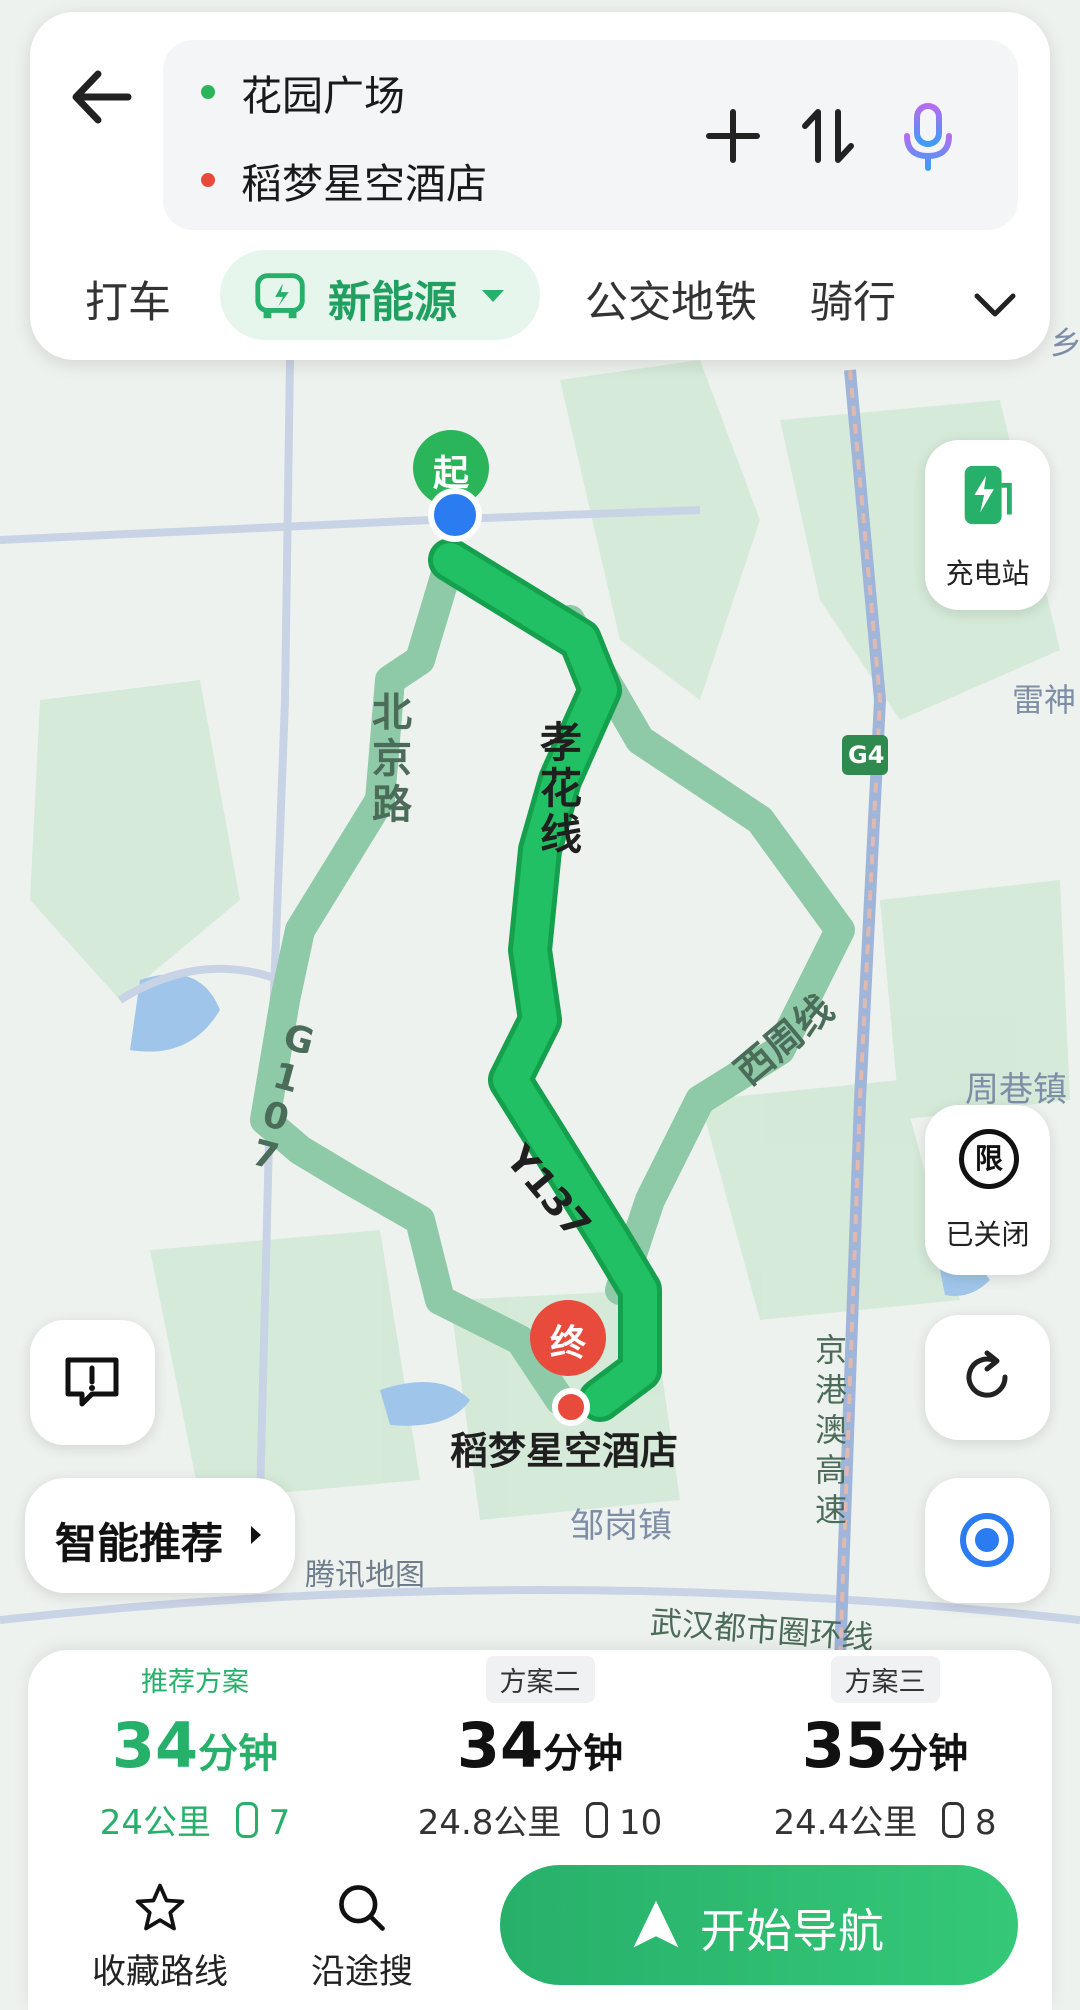 The width and height of the screenshot is (1080, 2010). What do you see at coordinates (160, 1936) in the screenshot?
I see `save-route-button: 收藏路线` at bounding box center [160, 1936].